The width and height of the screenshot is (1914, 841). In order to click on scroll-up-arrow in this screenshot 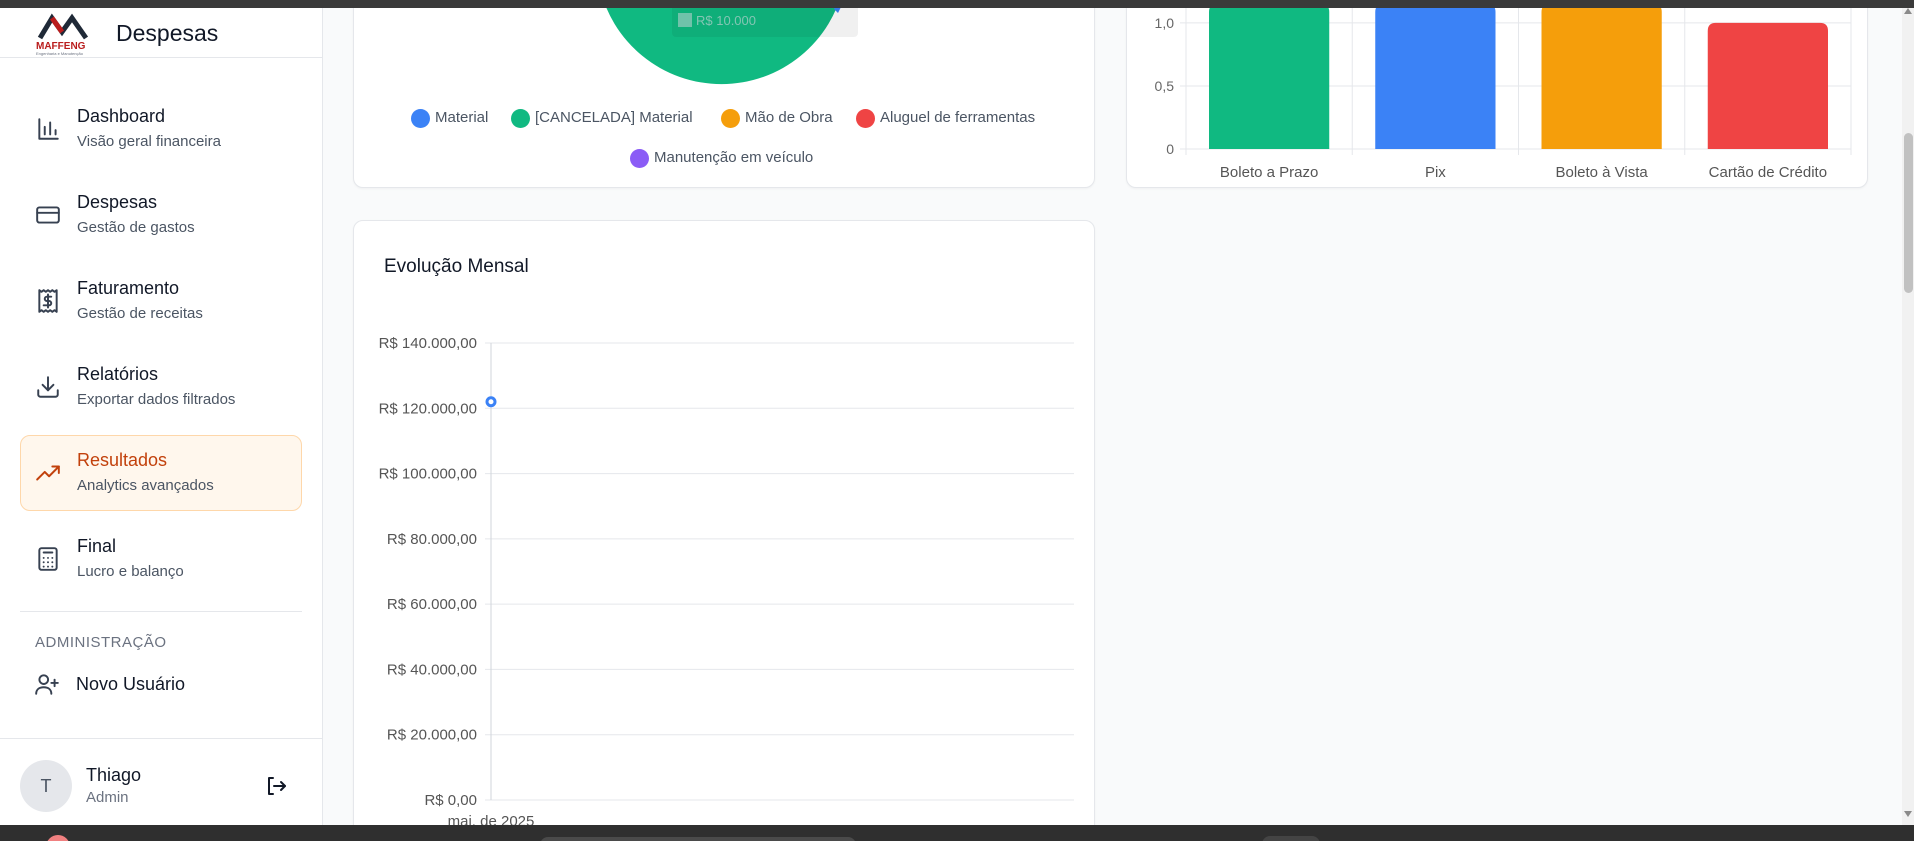, I will do `click(1908, 11)`.